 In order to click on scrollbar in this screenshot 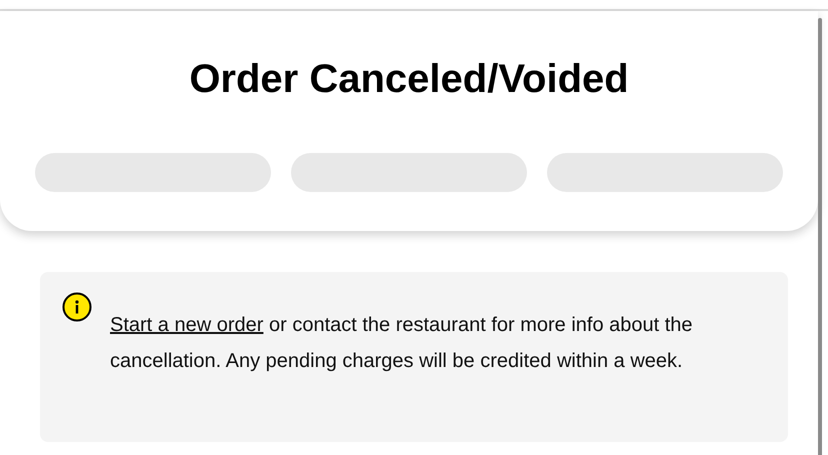, I will do `click(820, 236)`.